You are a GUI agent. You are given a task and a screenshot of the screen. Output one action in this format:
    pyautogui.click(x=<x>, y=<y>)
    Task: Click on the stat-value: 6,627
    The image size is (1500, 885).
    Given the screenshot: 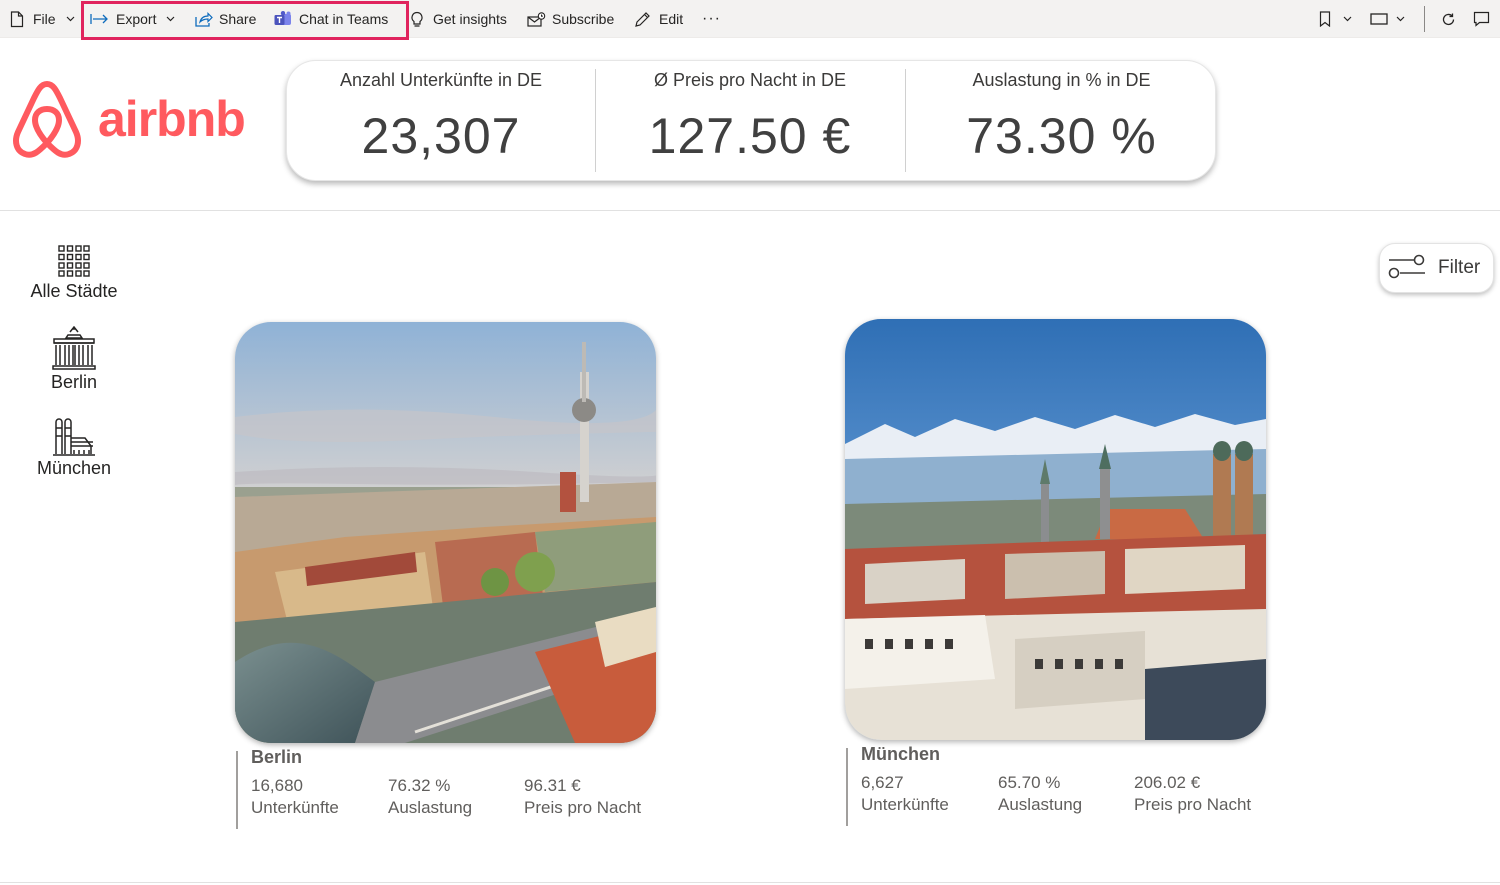 What is the action you would take?
    pyautogui.click(x=882, y=782)
    